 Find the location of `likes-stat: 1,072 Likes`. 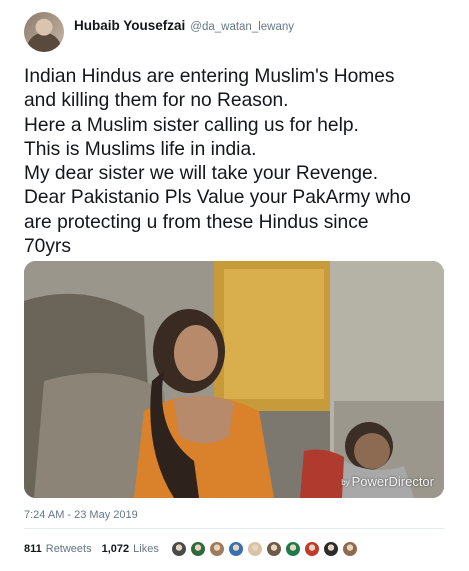

likes-stat: 1,072 Likes is located at coordinates (130, 549).